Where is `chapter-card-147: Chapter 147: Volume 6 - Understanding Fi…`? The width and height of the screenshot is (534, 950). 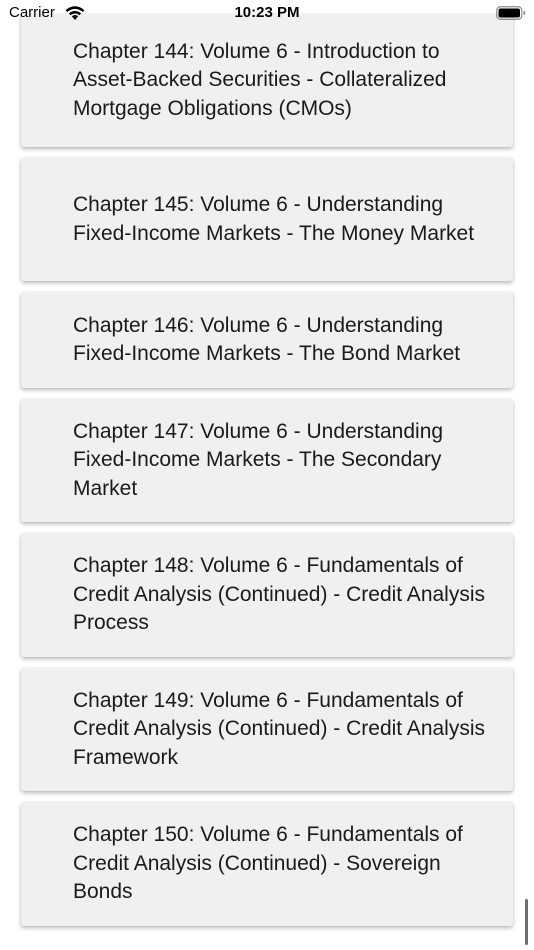 chapter-card-147: Chapter 147: Volume 6 - Understanding Fi… is located at coordinates (267, 460).